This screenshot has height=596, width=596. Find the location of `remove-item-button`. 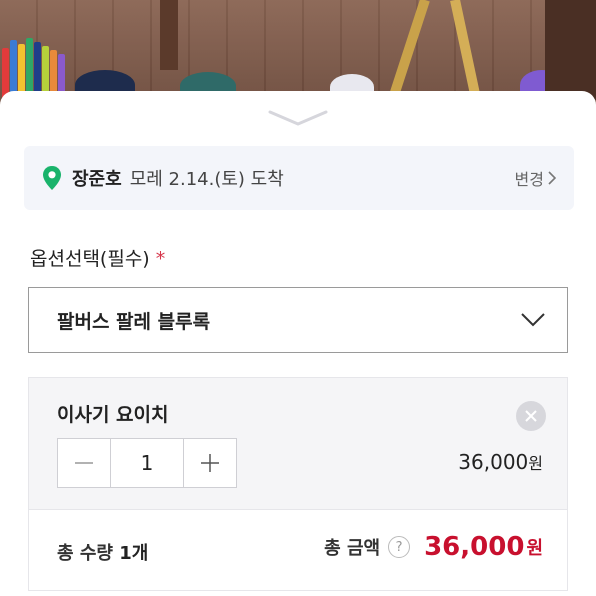

remove-item-button is located at coordinates (531, 416).